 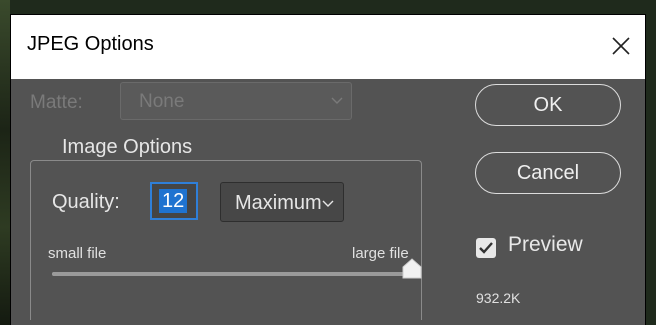 I want to click on matte-label: Matte:, so click(x=56, y=102).